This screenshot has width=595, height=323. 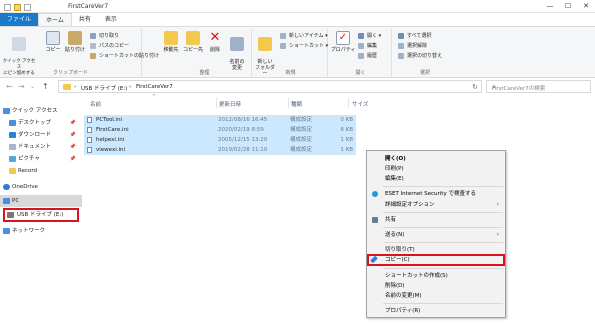 What do you see at coordinates (41, 123) in the screenshot?
I see `nav-item-desktop: デスクトップ 📌` at bounding box center [41, 123].